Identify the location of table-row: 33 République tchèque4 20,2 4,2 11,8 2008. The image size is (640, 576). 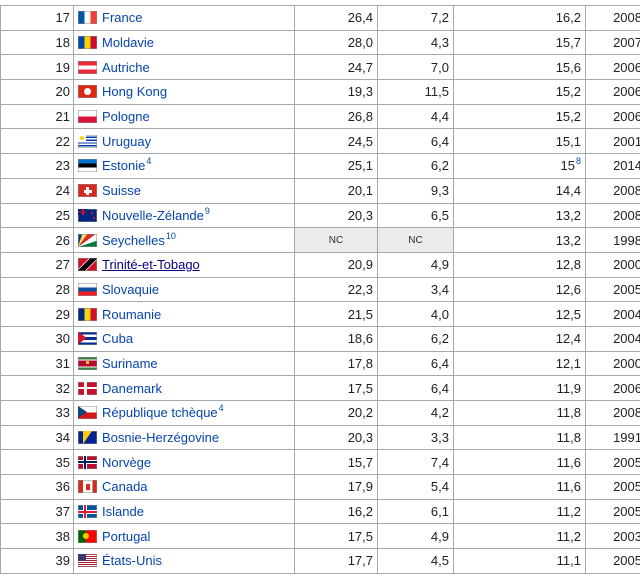
(320, 413).